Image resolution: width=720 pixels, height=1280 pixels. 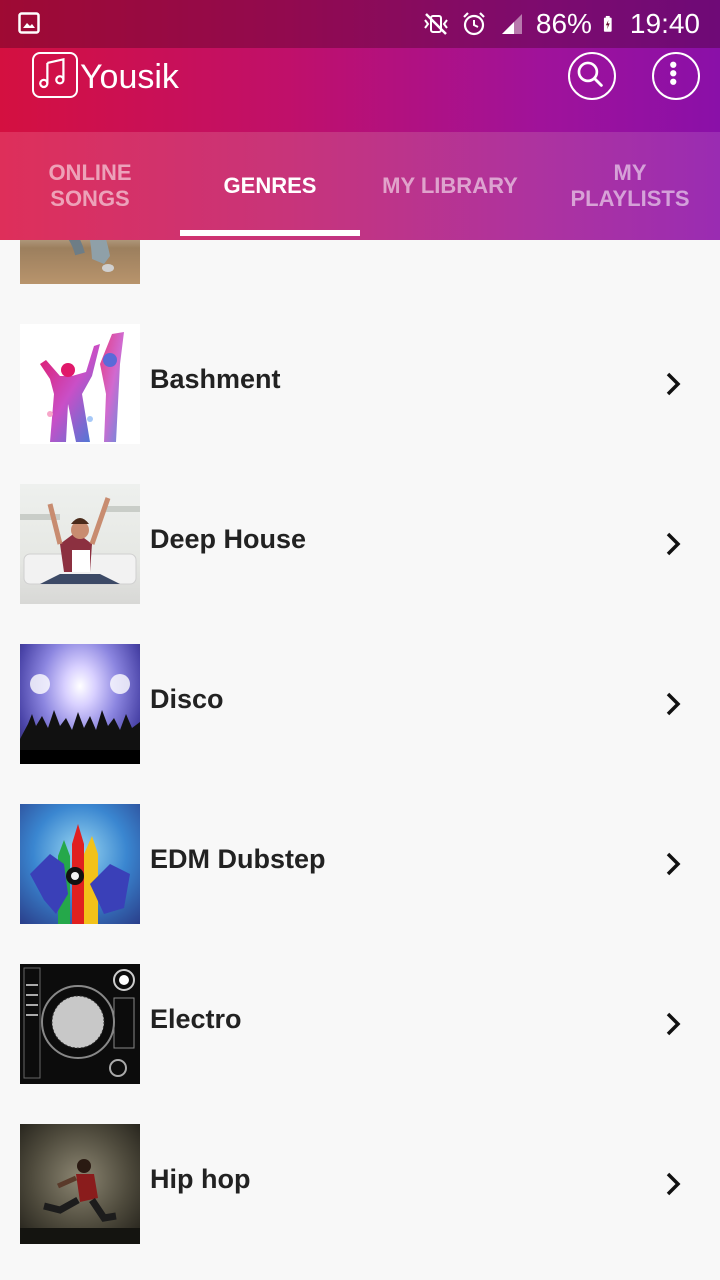 What do you see at coordinates (360, 90) in the screenshot?
I see `app-bar: Yousik` at bounding box center [360, 90].